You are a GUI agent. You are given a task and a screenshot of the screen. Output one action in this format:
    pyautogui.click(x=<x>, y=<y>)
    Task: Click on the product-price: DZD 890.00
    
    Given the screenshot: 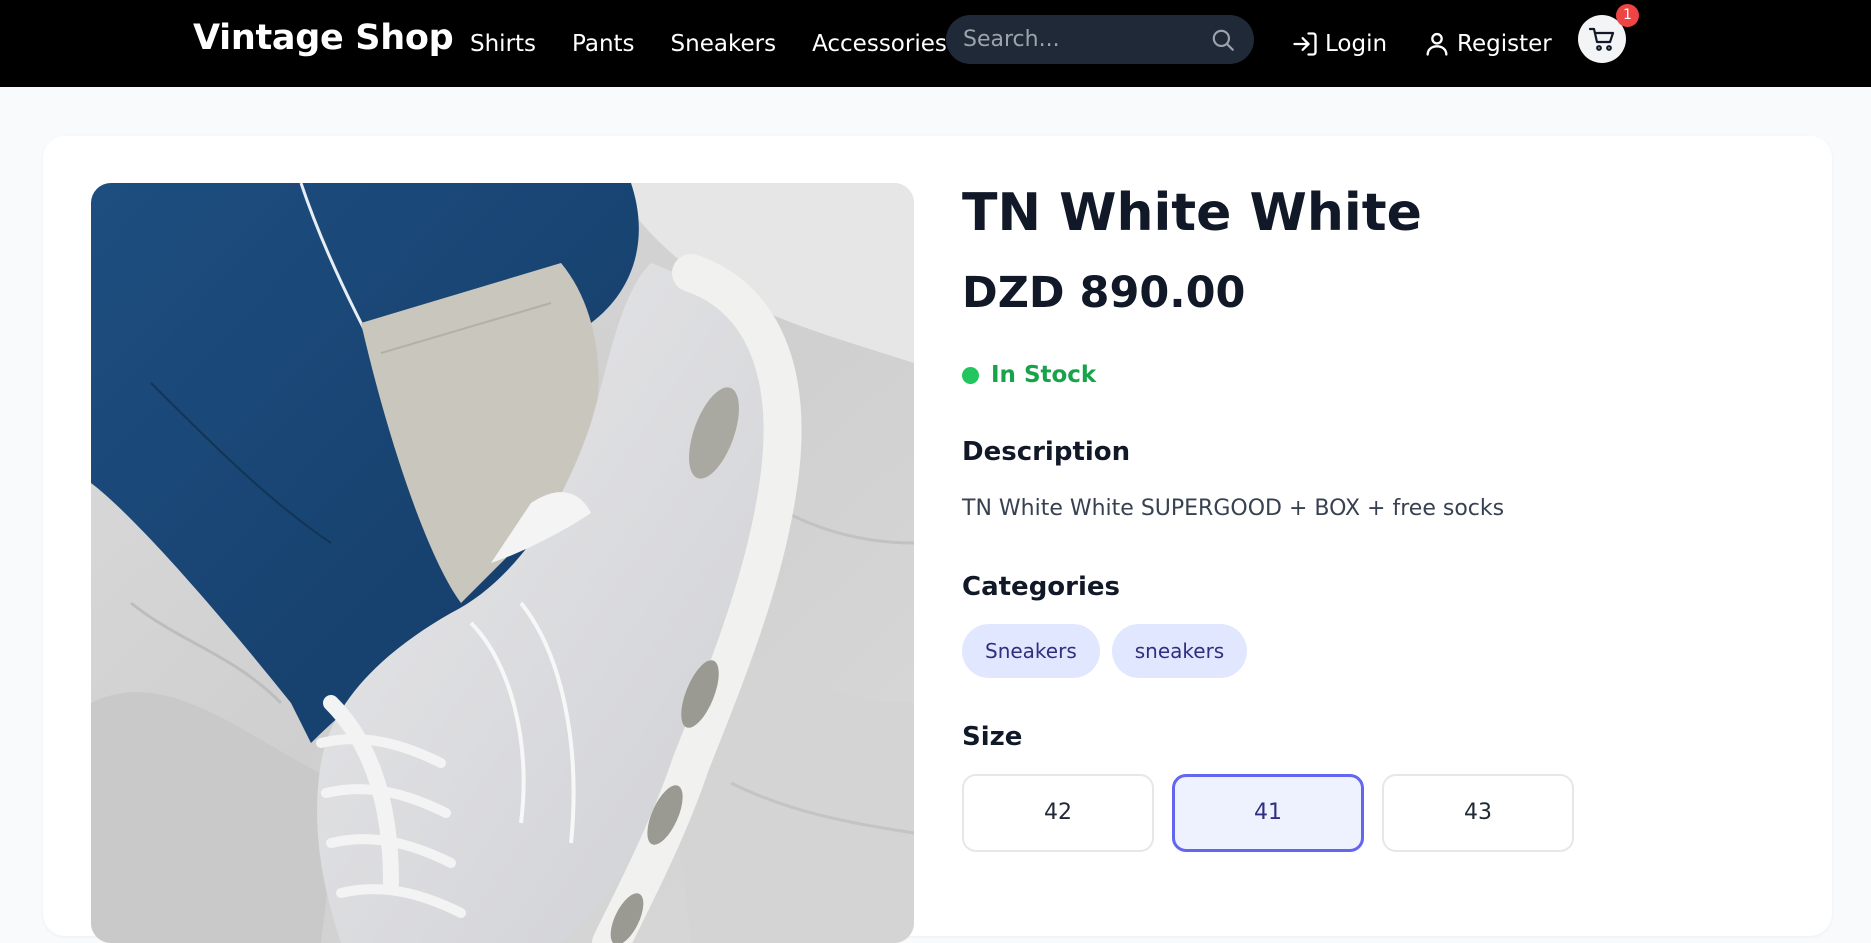 What is the action you would take?
    pyautogui.click(x=1104, y=293)
    